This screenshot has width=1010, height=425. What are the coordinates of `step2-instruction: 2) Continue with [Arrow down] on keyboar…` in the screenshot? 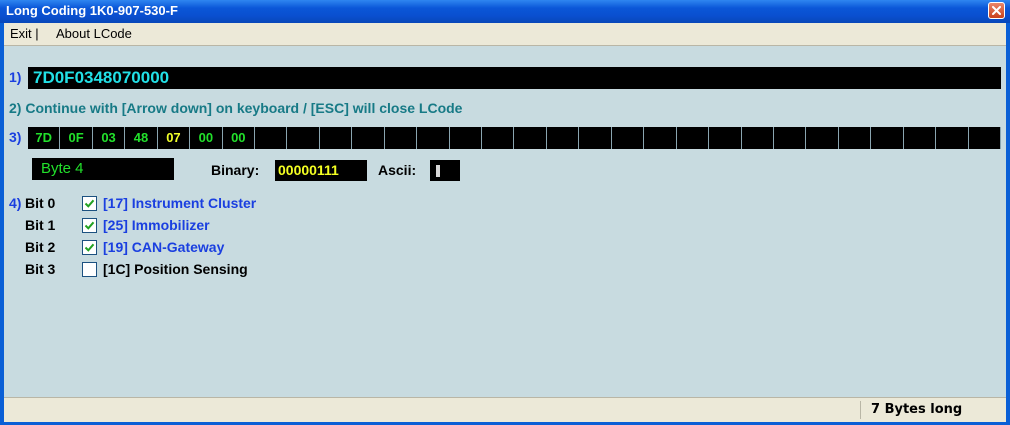 It's located at (236, 108).